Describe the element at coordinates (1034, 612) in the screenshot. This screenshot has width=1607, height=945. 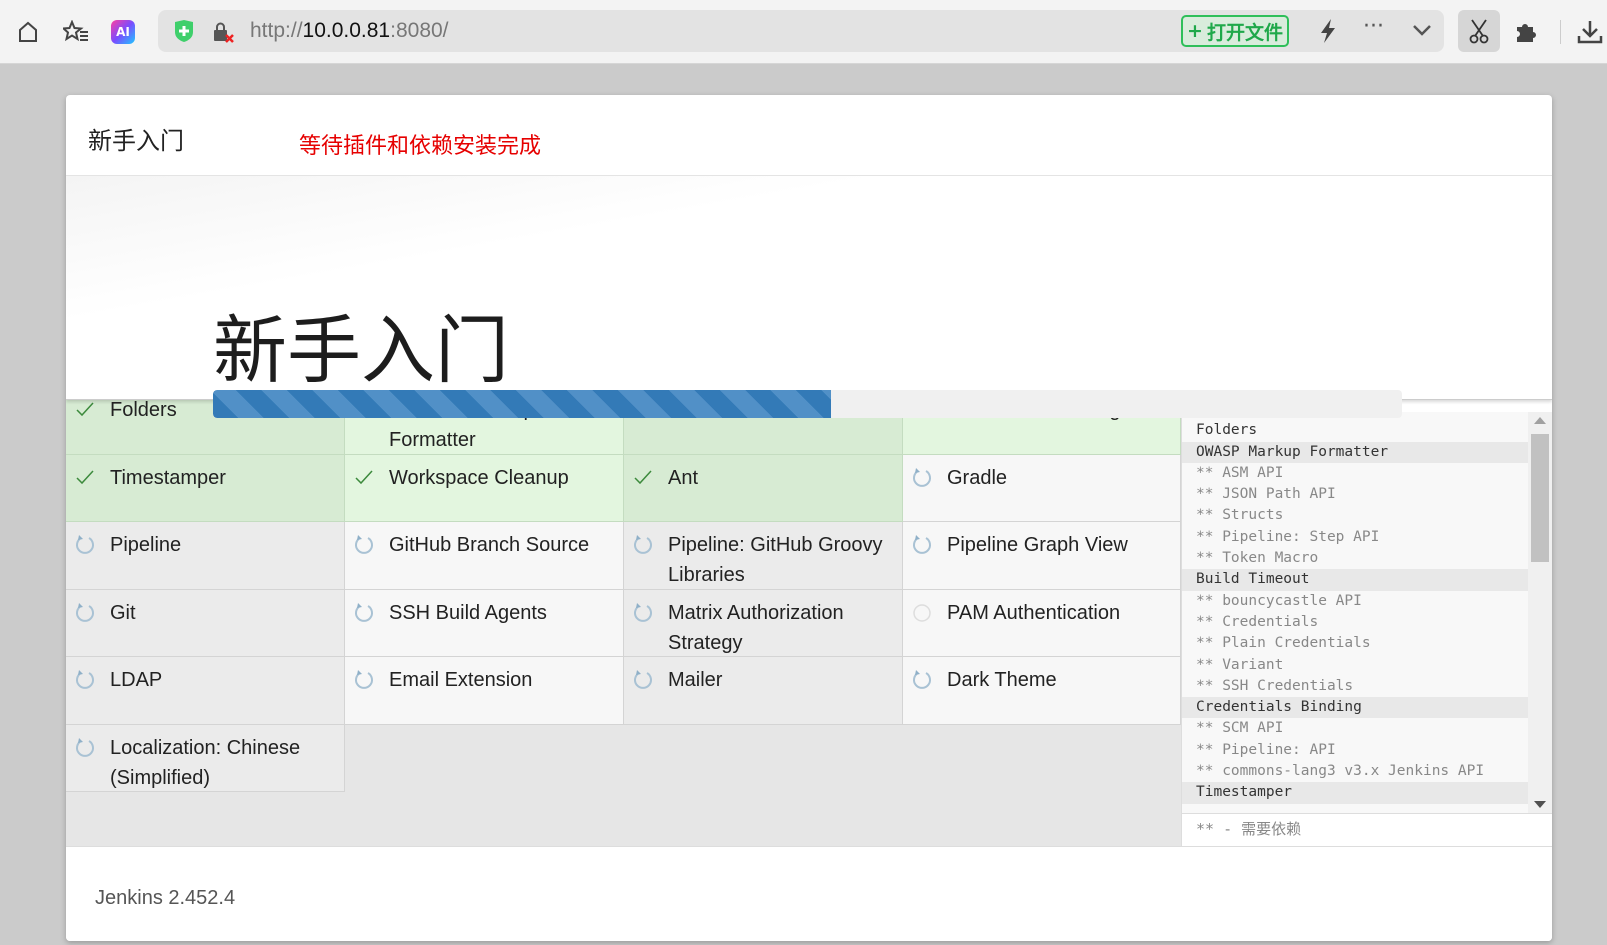
I see `plugin-name: PAM Authentication` at that location.